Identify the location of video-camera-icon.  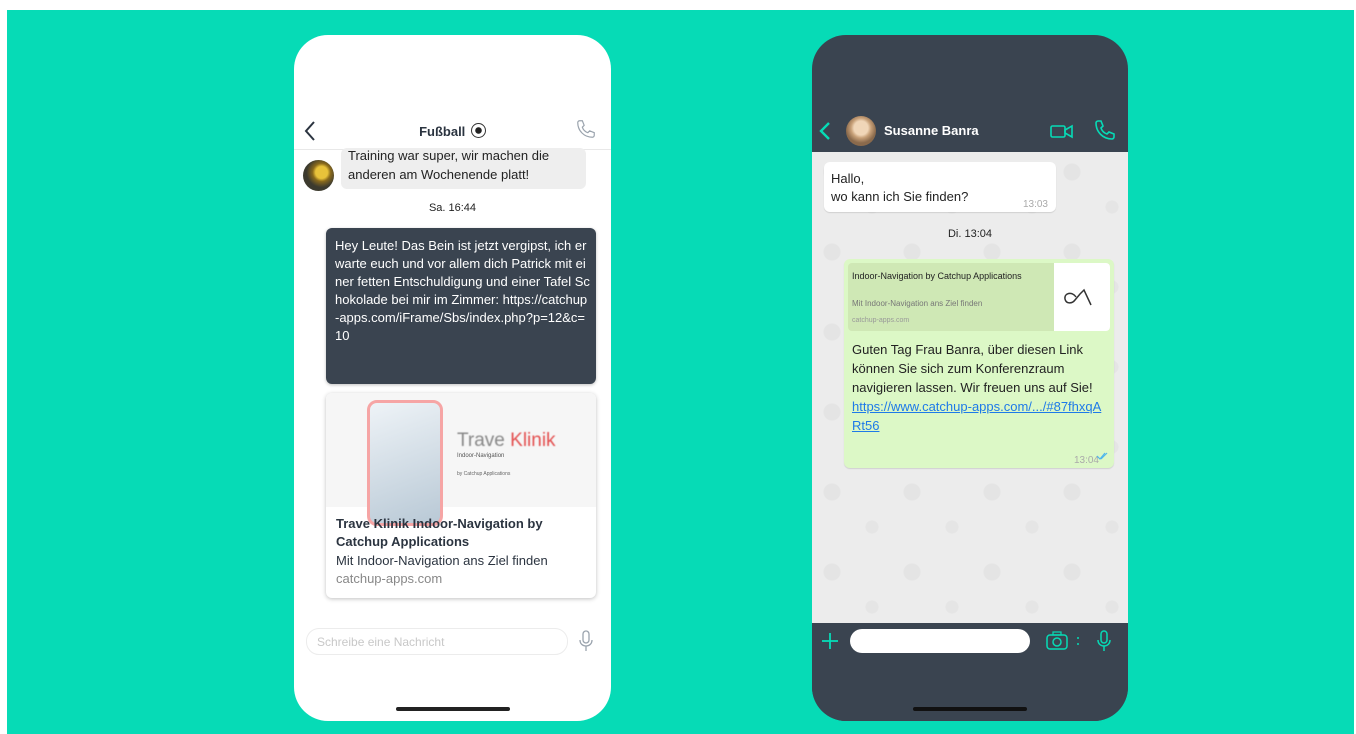
(1062, 131).